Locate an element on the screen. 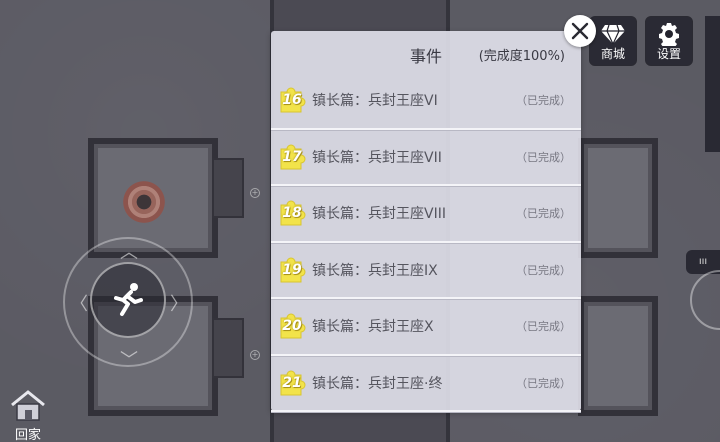  puzzle-piece-icon: 16 is located at coordinates (292, 100).